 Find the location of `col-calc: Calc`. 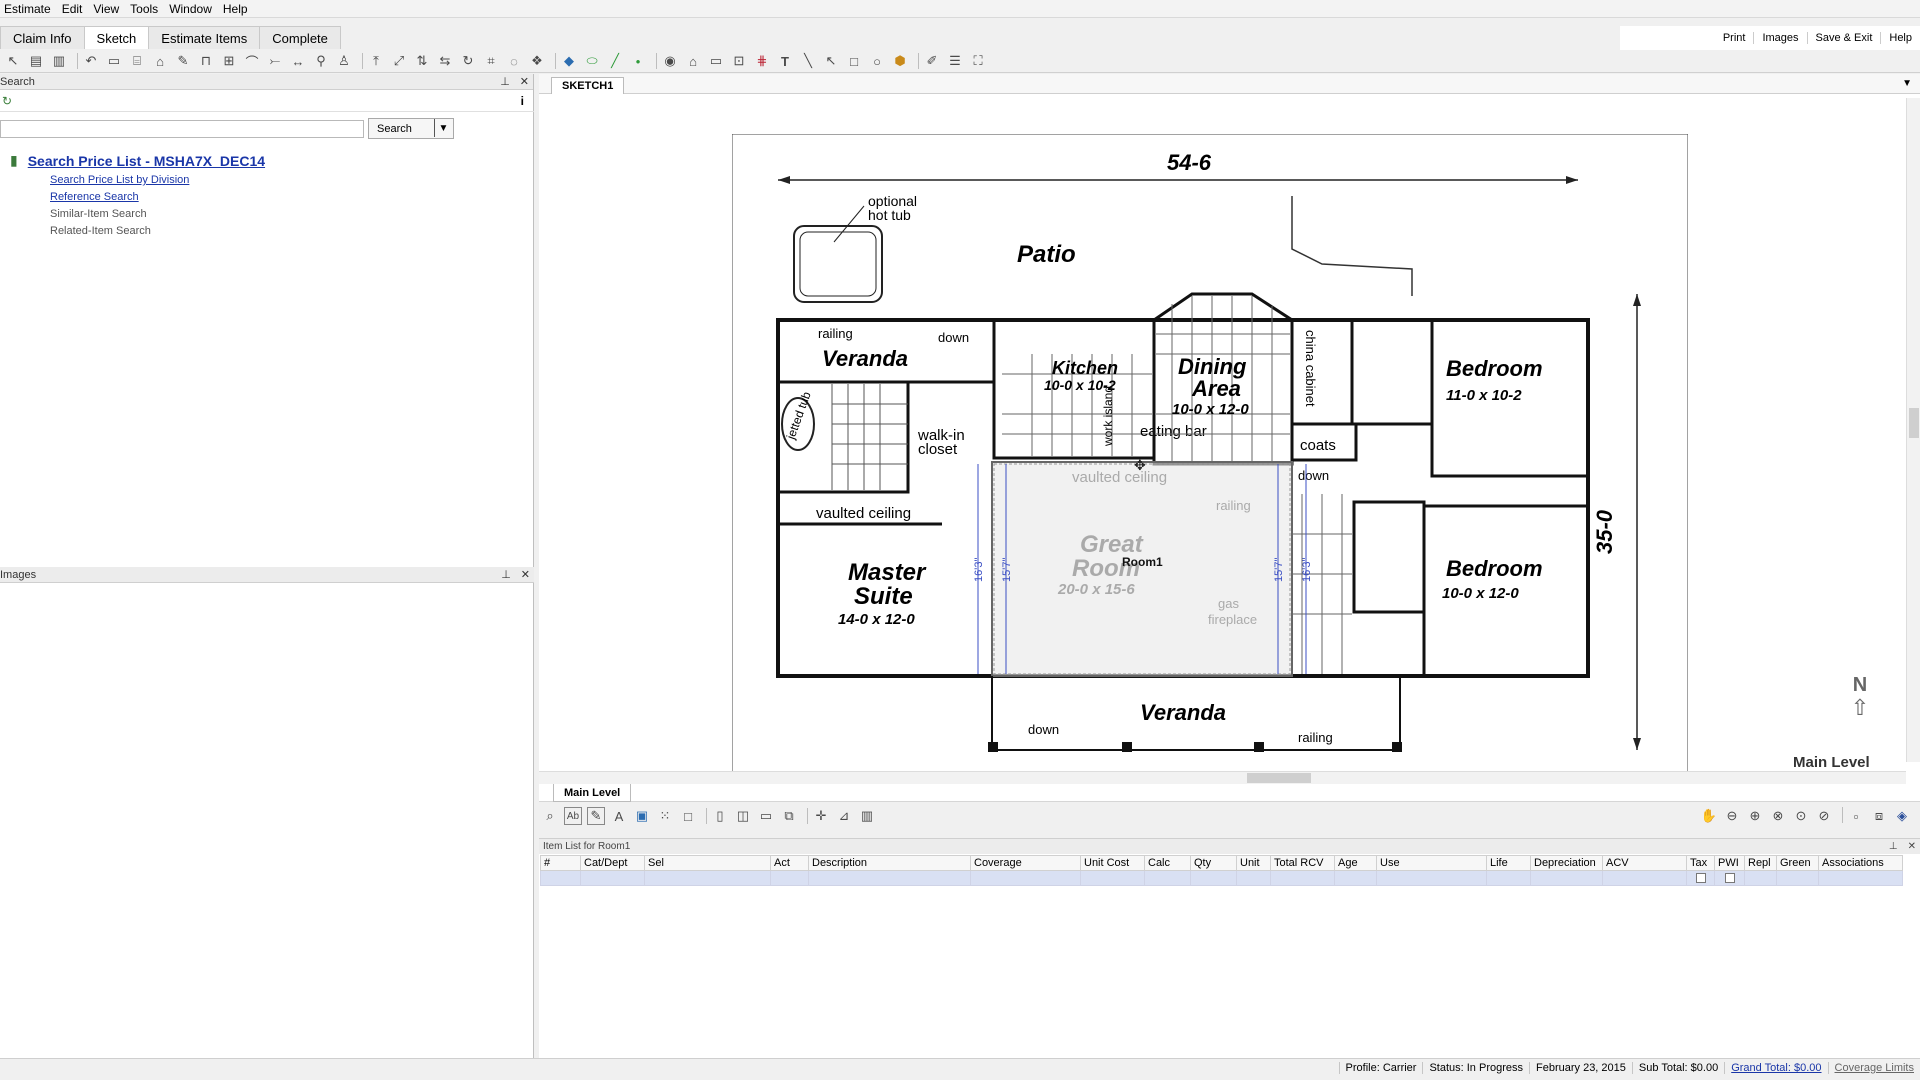

col-calc: Calc is located at coordinates (1167, 863).